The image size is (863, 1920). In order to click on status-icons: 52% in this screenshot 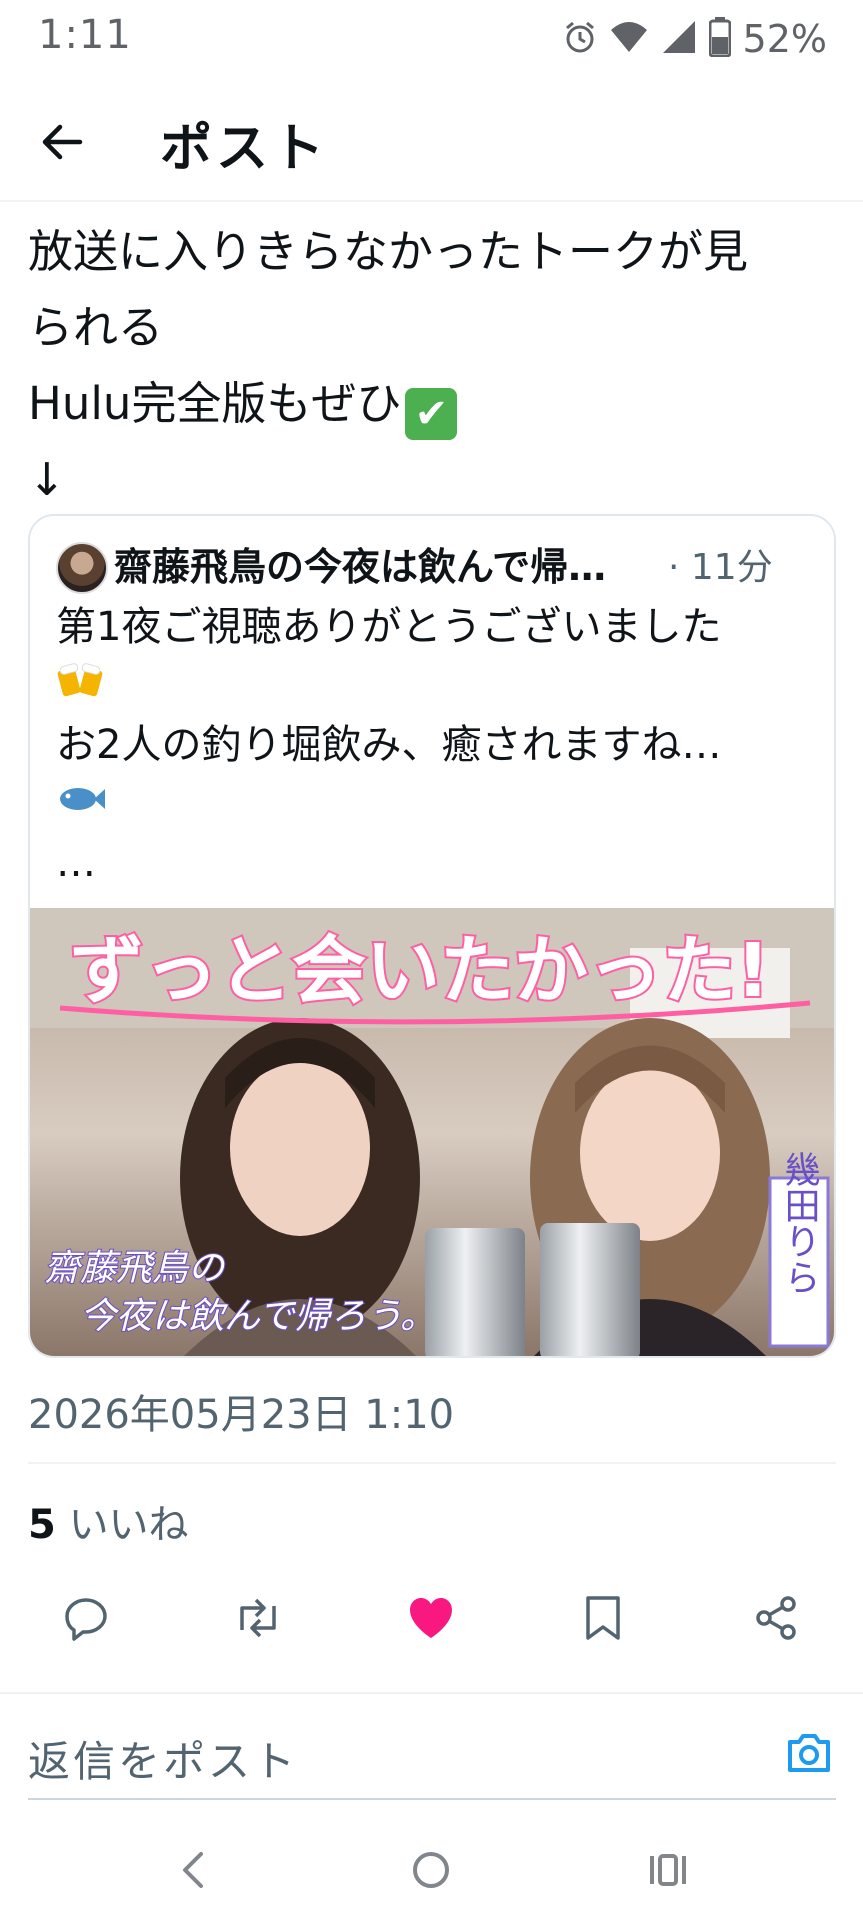, I will do `click(695, 39)`.